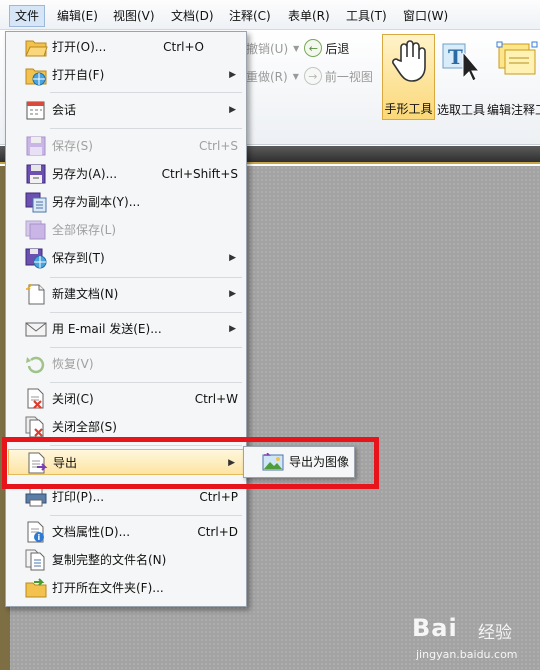 Image resolution: width=540 pixels, height=670 pixels. Describe the element at coordinates (36, 174) in the screenshot. I see `save-as-disk-icon` at that location.